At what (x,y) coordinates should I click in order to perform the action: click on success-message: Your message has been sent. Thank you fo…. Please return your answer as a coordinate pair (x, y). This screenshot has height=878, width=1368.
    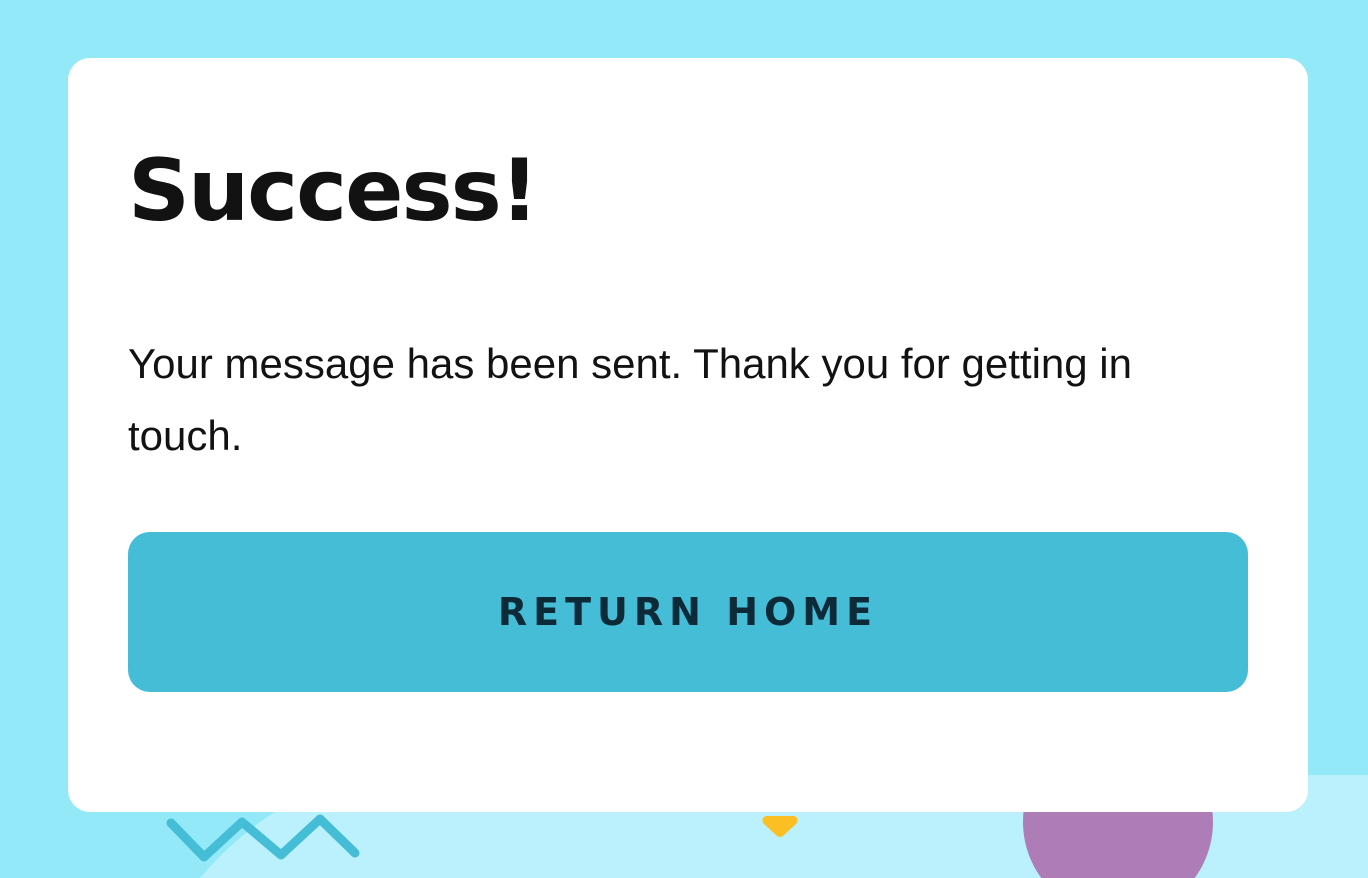
    Looking at the image, I should click on (630, 399).